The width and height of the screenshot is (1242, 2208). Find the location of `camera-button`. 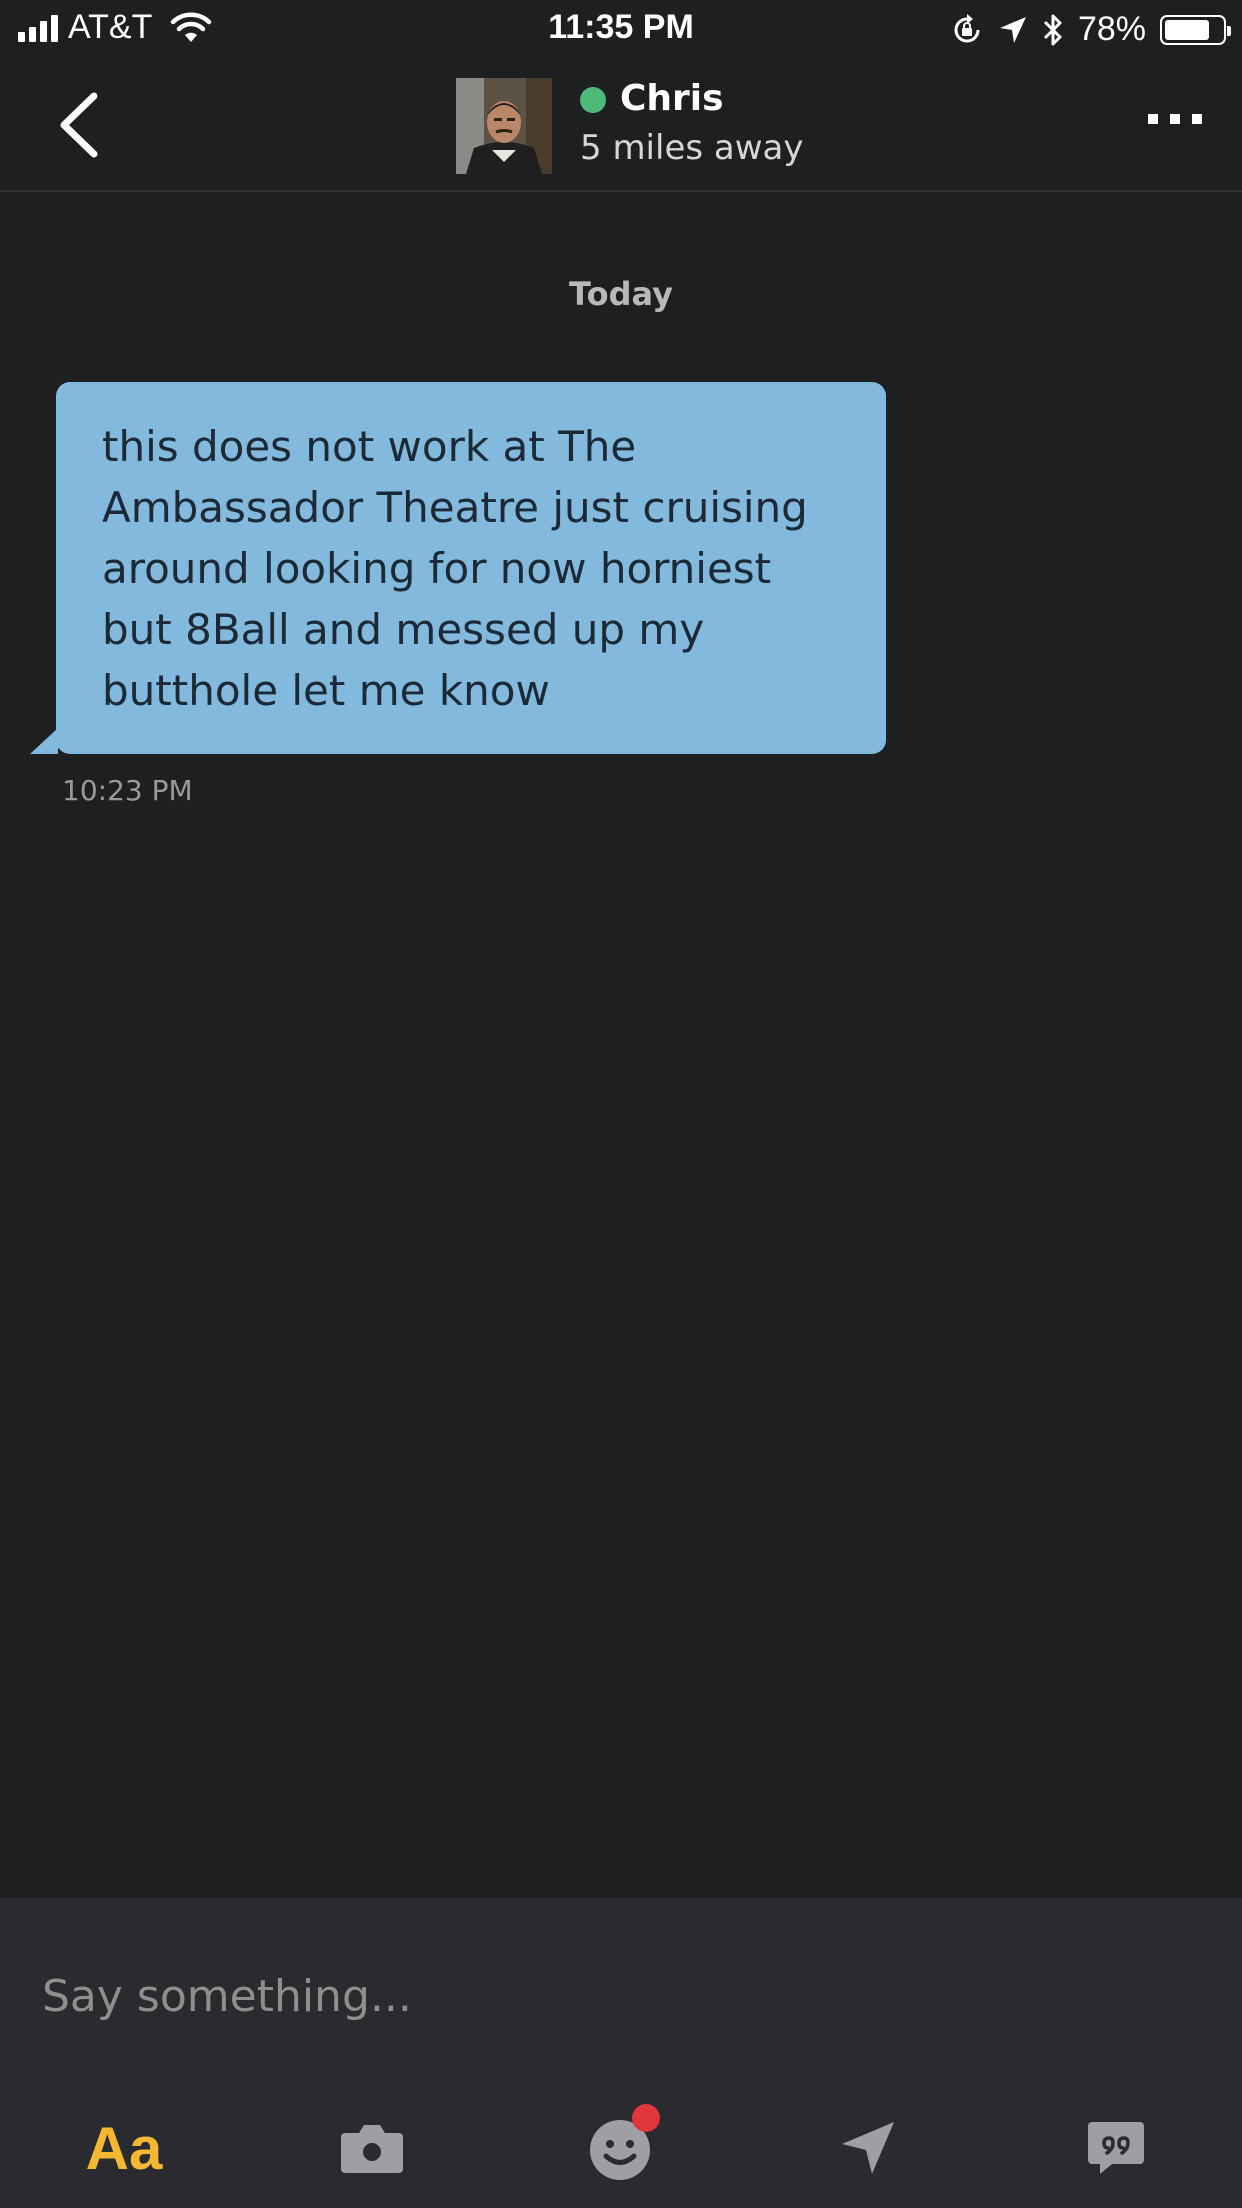

camera-button is located at coordinates (372, 2148).